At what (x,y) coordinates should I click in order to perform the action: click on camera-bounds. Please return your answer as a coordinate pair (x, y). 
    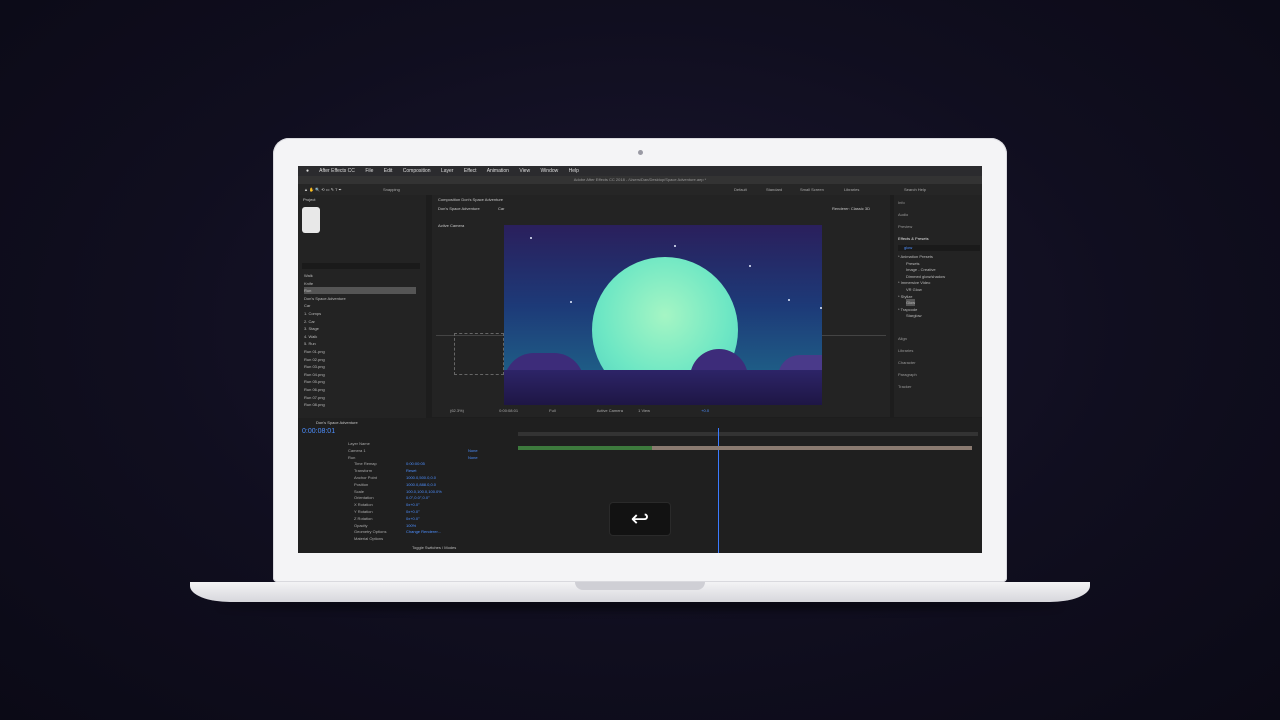
    Looking at the image, I should click on (479, 354).